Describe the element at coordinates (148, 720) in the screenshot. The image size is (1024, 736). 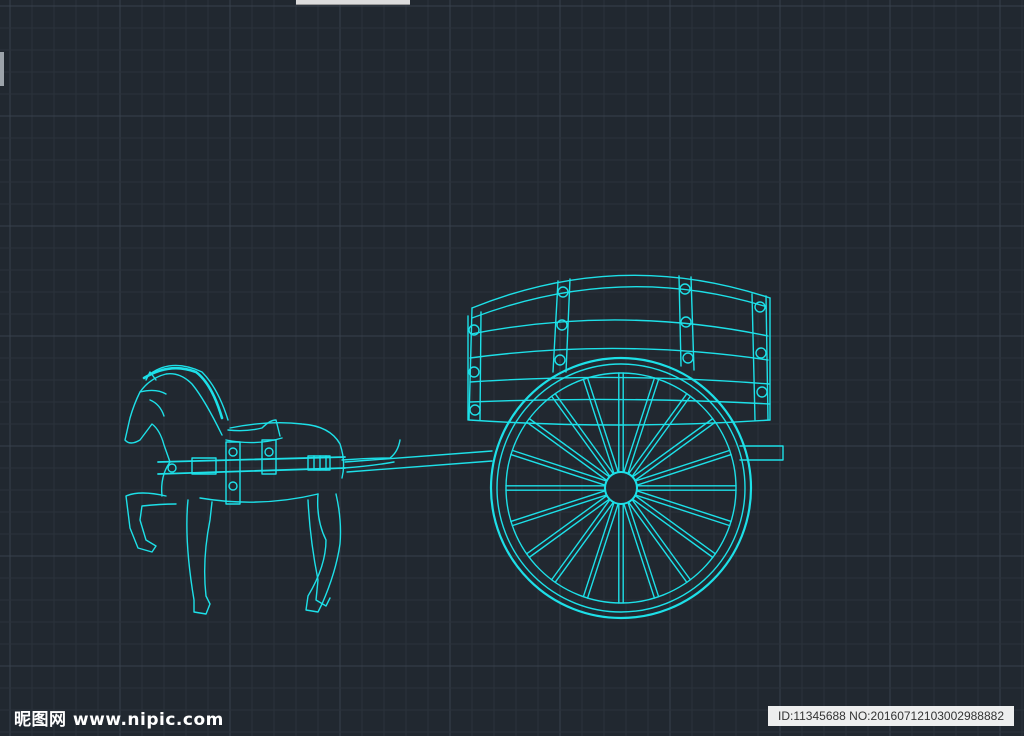
I see `watermark-url: www.nipic.com` at that location.